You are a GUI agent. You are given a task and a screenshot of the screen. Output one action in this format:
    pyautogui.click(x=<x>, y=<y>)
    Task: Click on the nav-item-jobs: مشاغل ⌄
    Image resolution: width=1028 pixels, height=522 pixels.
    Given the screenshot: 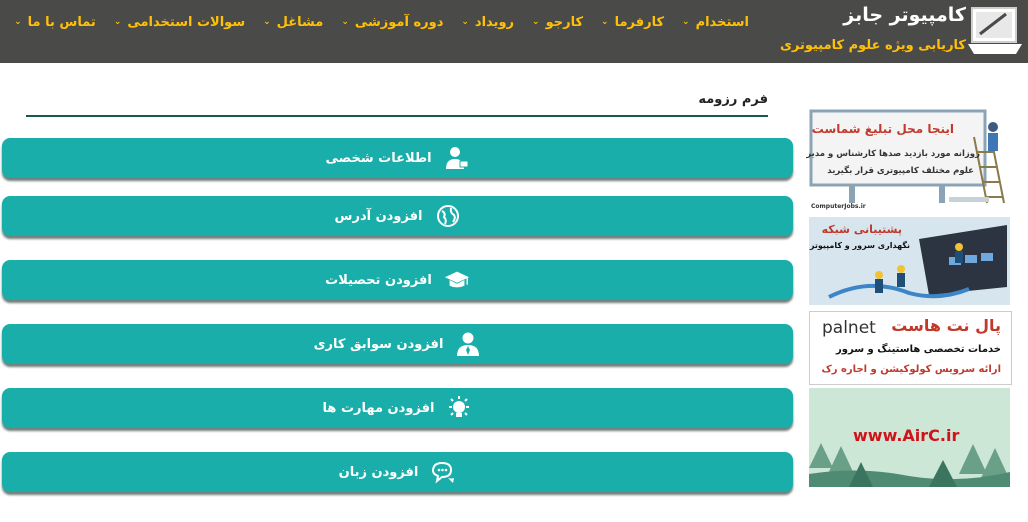 What is the action you would take?
    pyautogui.click(x=293, y=22)
    